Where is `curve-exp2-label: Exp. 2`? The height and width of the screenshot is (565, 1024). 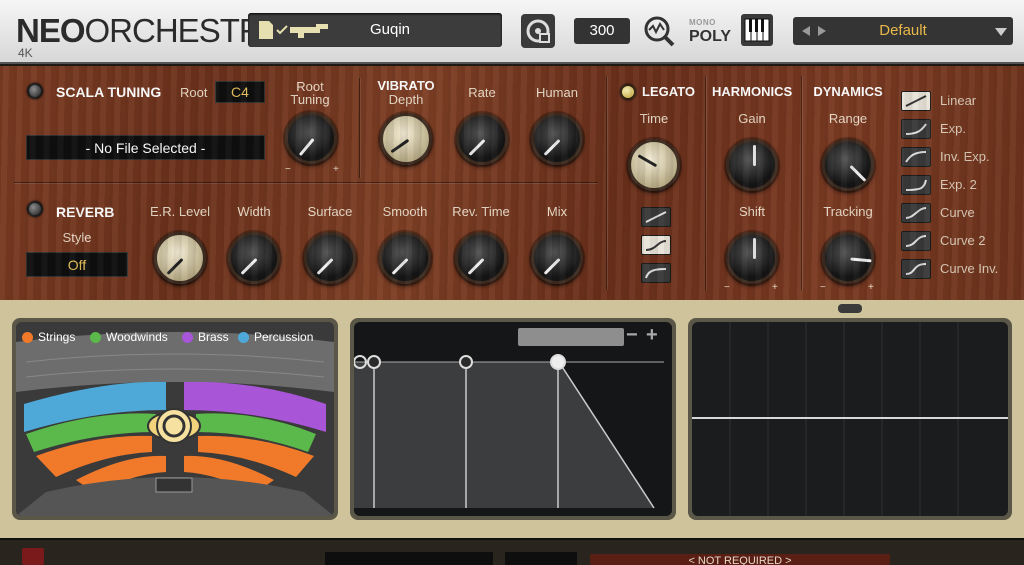 curve-exp2-label: Exp. 2 is located at coordinates (958, 184).